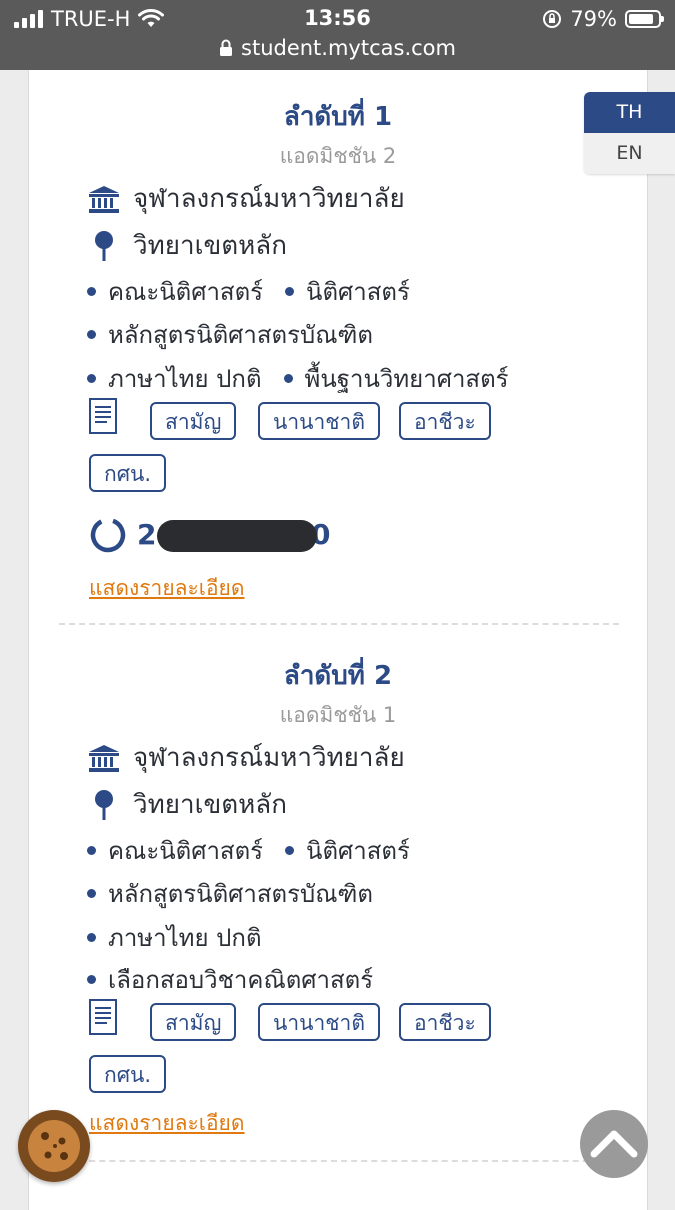 This screenshot has width=675, height=1210. I want to click on entry-2-campus-row: วิทยาเขตหลัก, so click(187, 804).